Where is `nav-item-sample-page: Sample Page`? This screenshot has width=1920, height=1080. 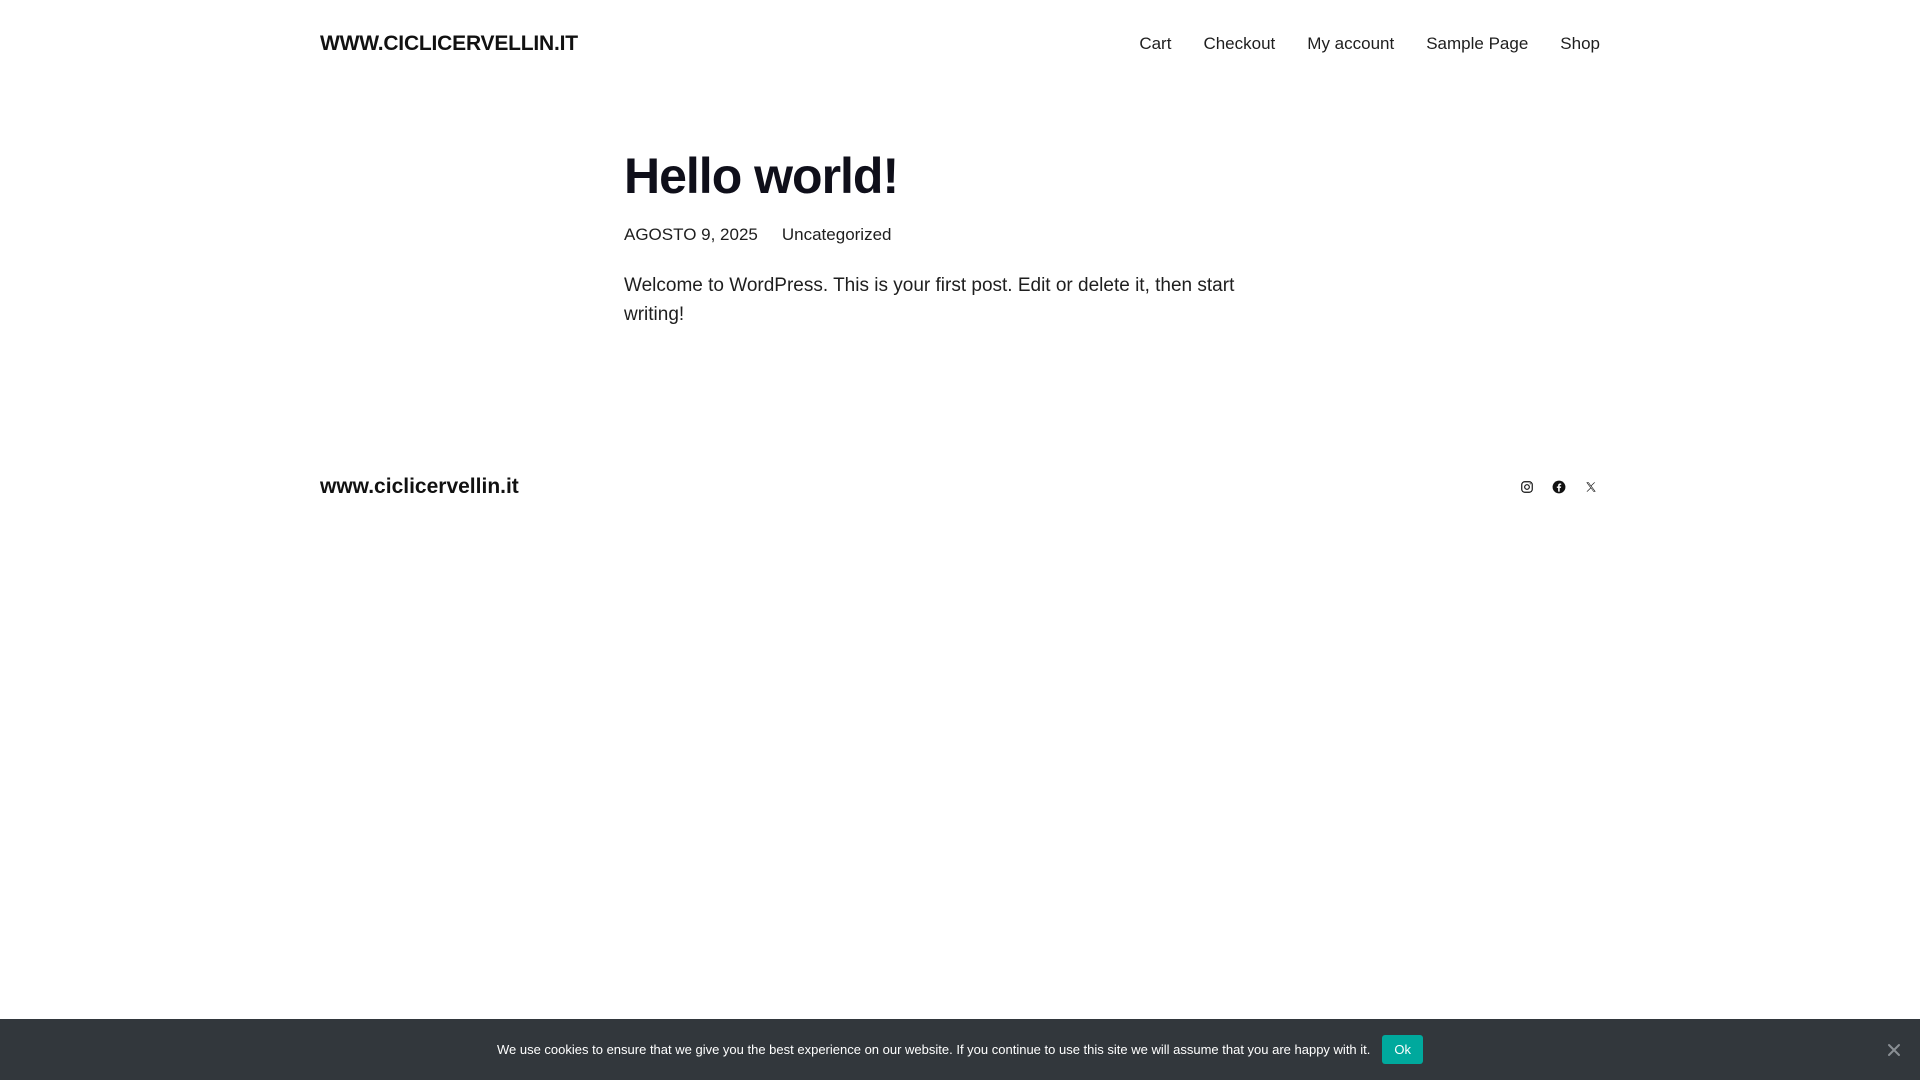
nav-item-sample-page: Sample Page is located at coordinates (1477, 44).